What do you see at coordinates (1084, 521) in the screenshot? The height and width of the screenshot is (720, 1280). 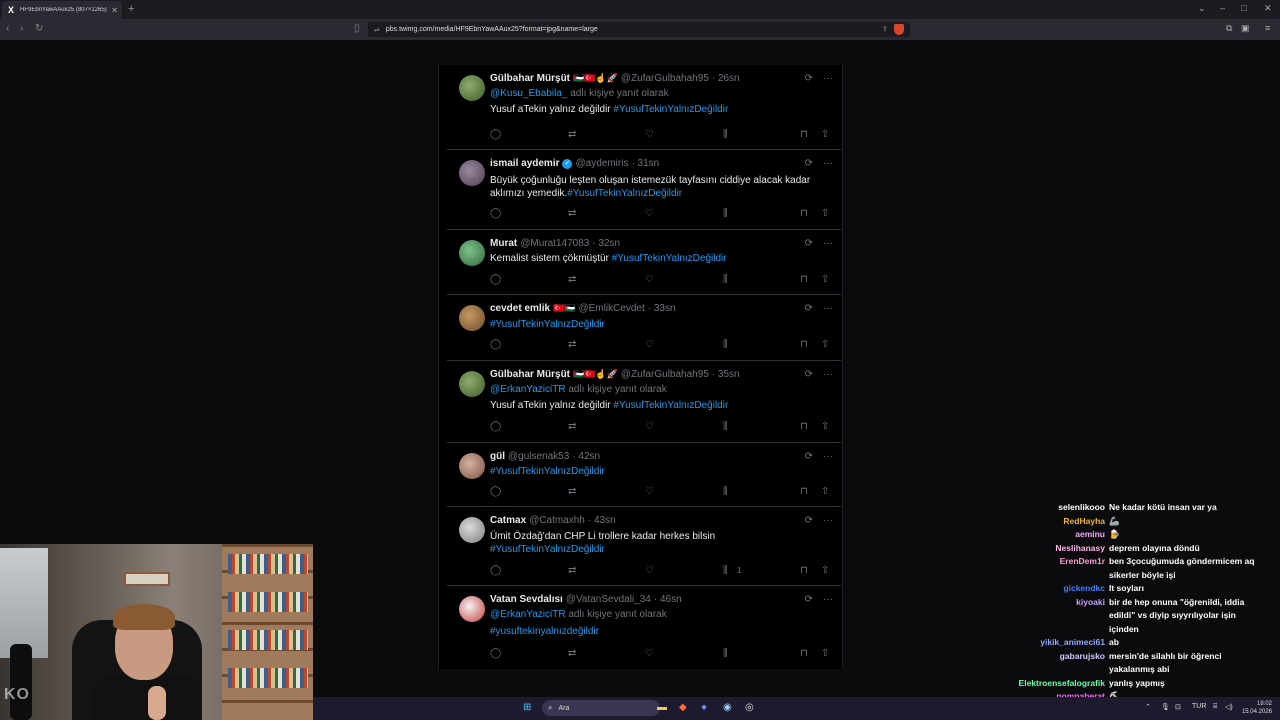 I see `chat-username: RedHayha` at bounding box center [1084, 521].